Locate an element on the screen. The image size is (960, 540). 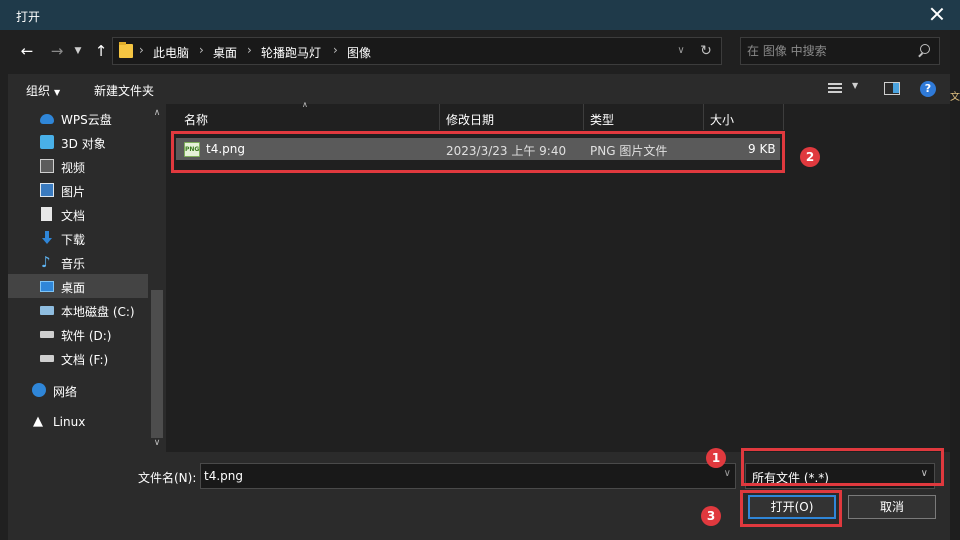
search-box is located at coordinates (840, 51).